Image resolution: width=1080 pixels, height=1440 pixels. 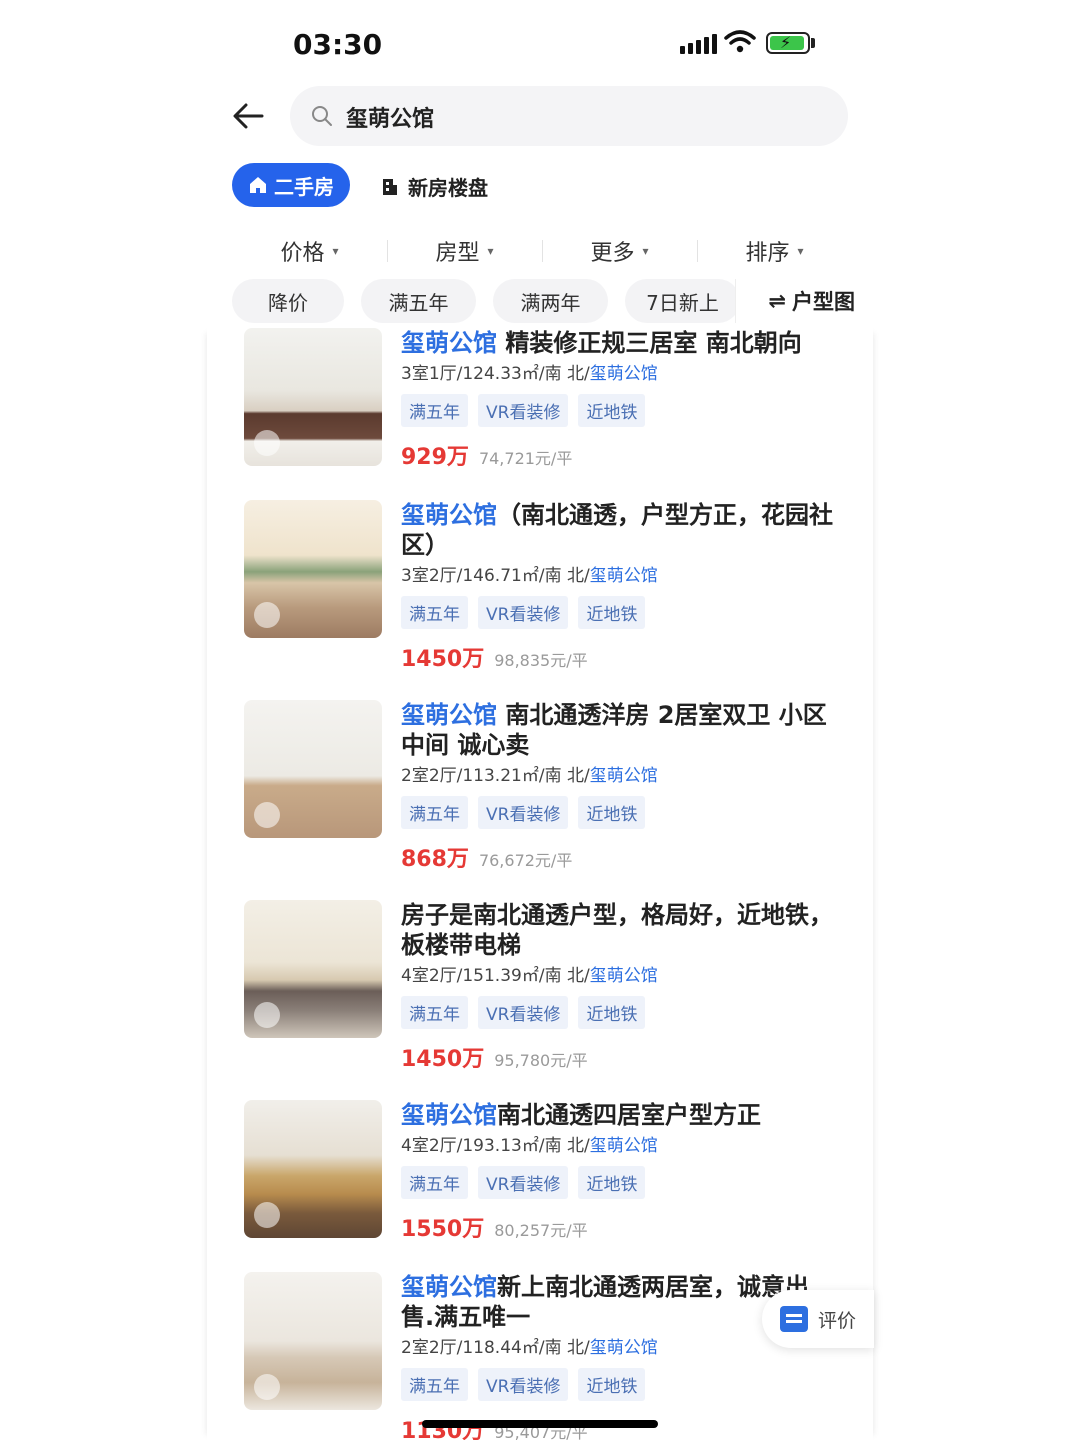 I want to click on listing-price: 868万 76,672元/平, so click(x=621, y=857).